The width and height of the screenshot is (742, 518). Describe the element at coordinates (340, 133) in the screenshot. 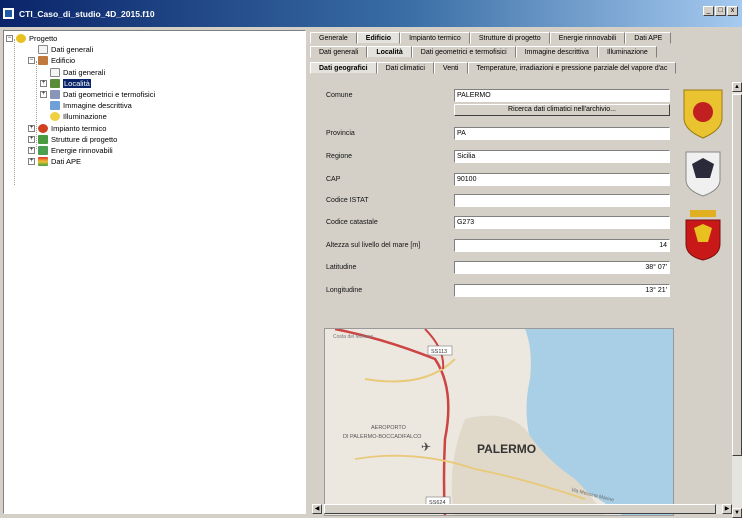

I see `provincia-label: Provincia` at that location.